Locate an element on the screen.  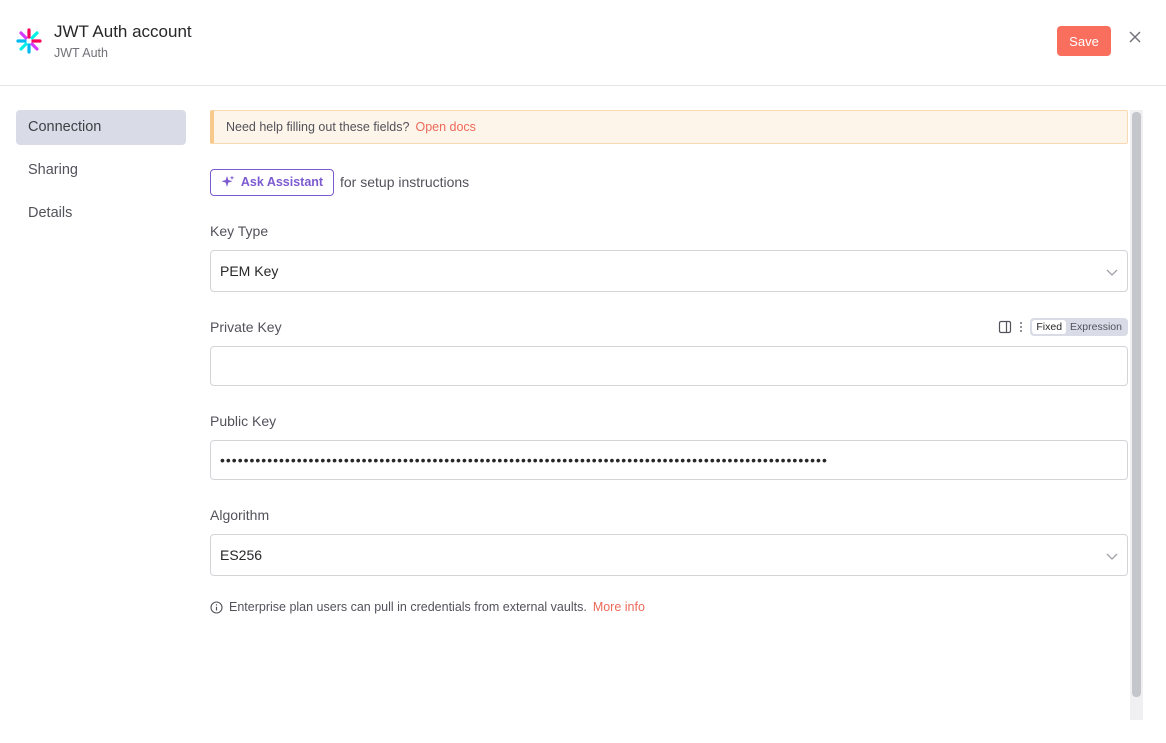
sidebar-item-connection: Connection is located at coordinates (101, 127).